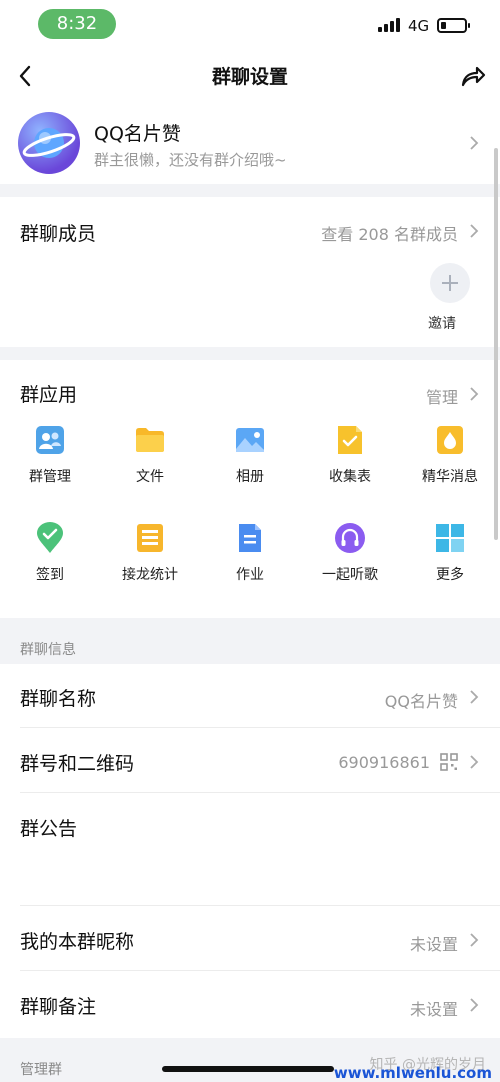 This screenshot has height=1082, width=500. Describe the element at coordinates (250, 939) in the screenshot. I see `my-nickname-row: 我的本群昵称 未设置` at that location.